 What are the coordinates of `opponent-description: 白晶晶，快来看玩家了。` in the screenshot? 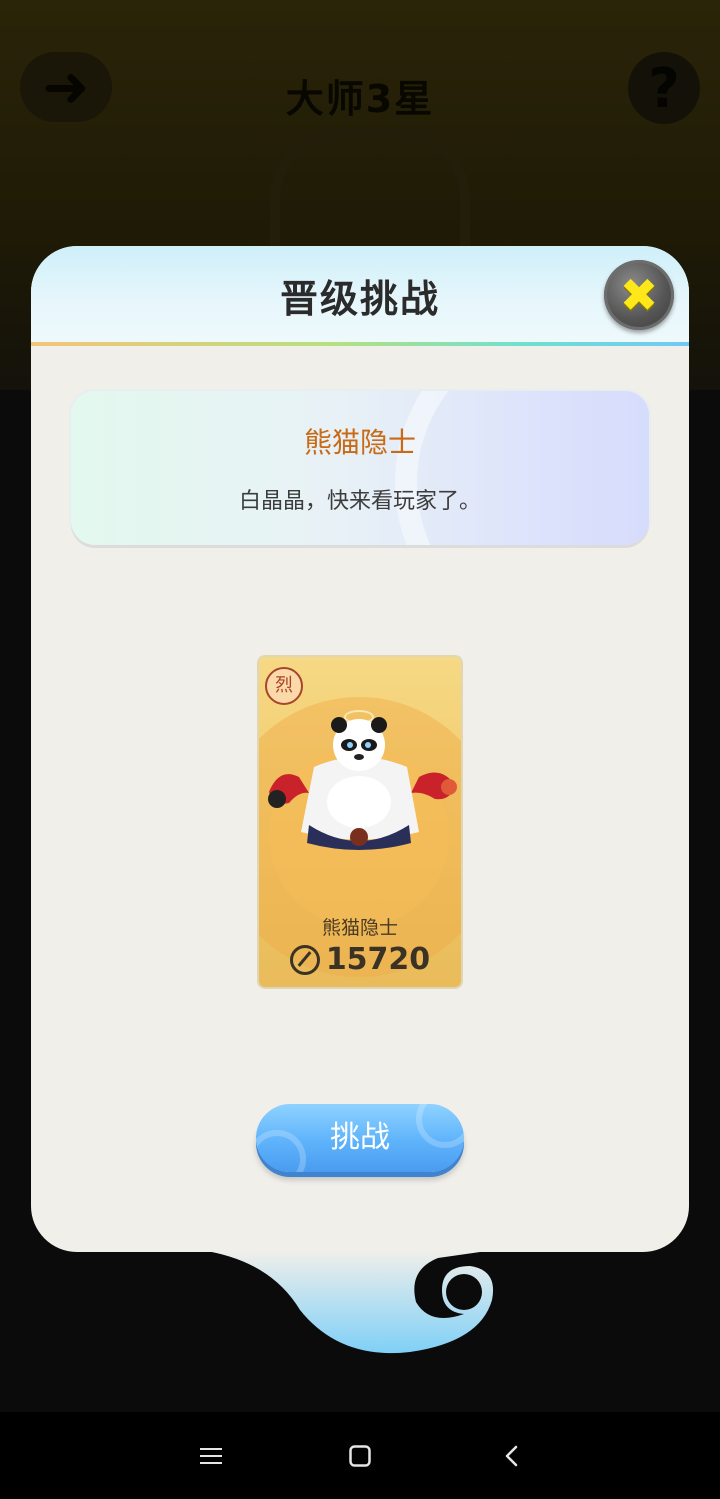 It's located at (359, 501).